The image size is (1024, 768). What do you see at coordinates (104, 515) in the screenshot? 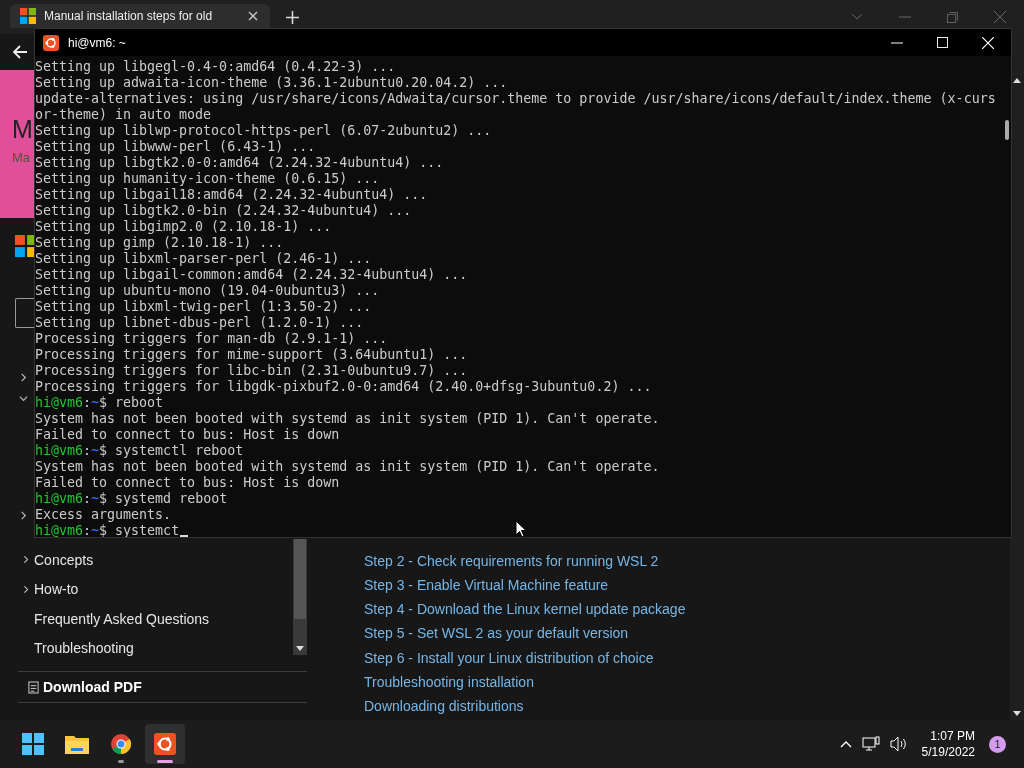
I see `terminal-output: Excess arguments.` at bounding box center [104, 515].